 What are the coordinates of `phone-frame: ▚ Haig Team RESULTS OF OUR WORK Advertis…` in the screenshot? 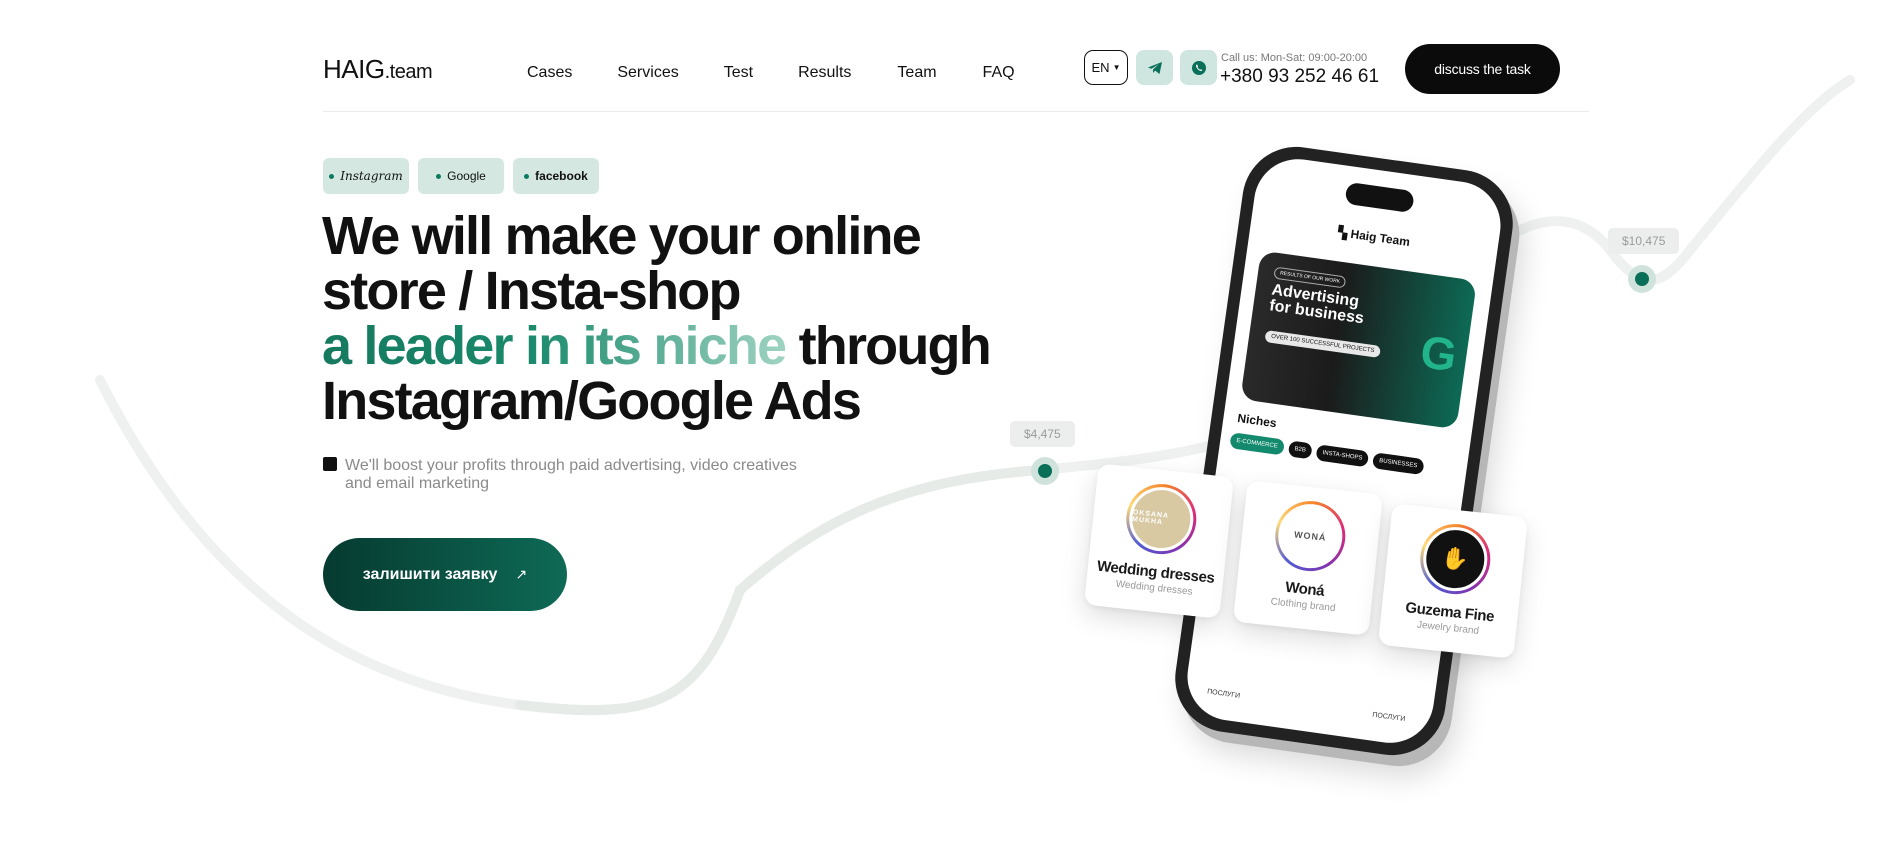 It's located at (1344, 451).